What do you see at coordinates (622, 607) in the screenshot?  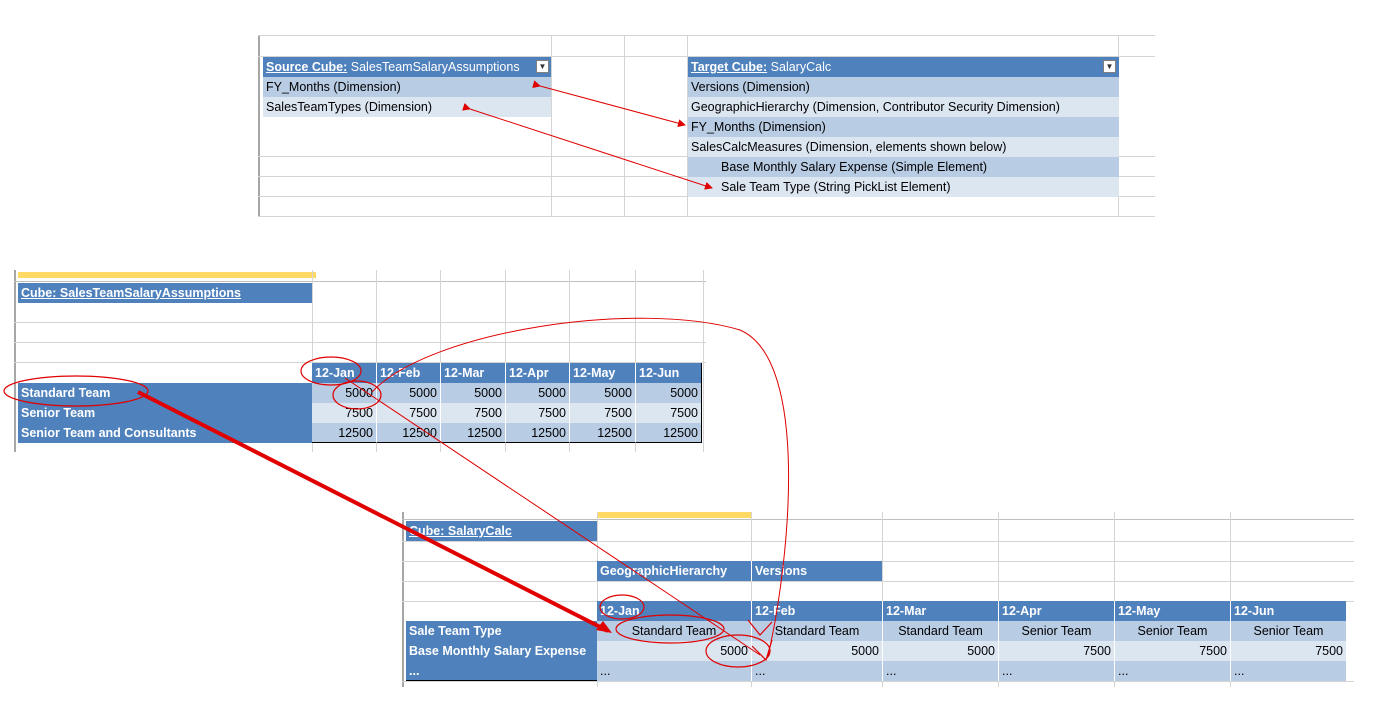 I see `highlight-circle-target-jan` at bounding box center [622, 607].